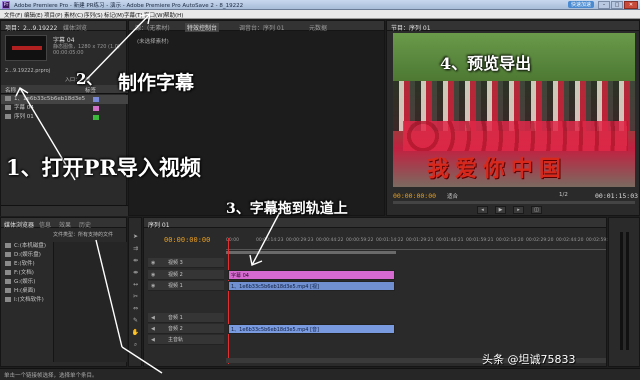  I want to click on tab-program: 节目：序列 01, so click(411, 27).